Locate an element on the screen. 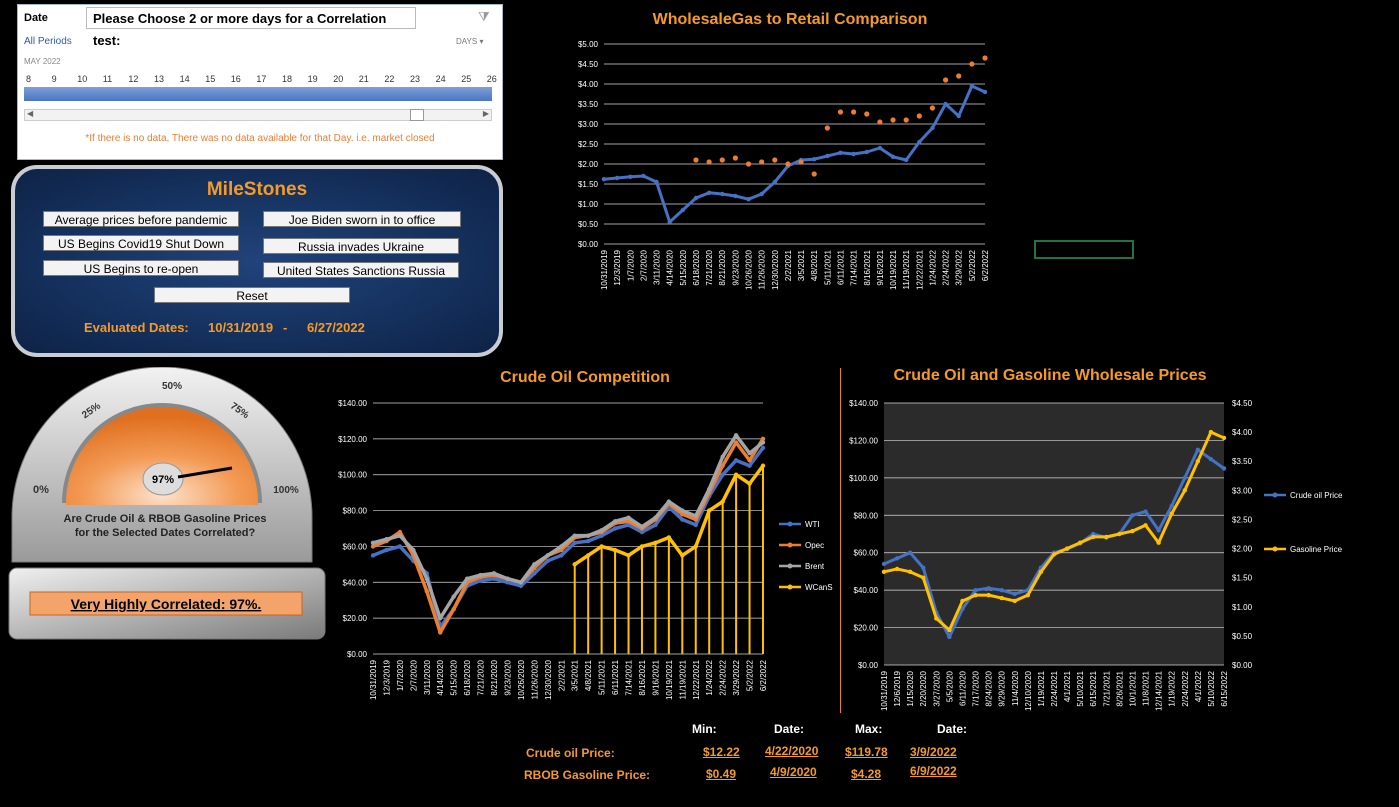 The width and height of the screenshot is (1399, 807). x-tick-label: 4/1/2021 is located at coordinates (1067, 686).